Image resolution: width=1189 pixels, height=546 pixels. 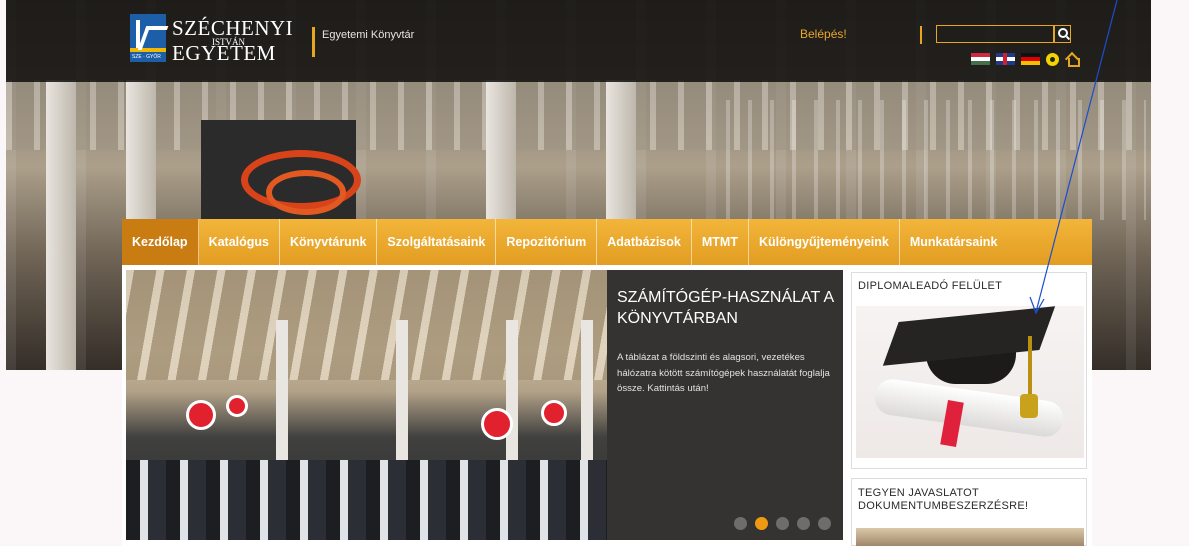 I want to click on university-logo: SZE · GYŐR SZÉCHENYI ISTVÁN EGYETEM, so click(x=211, y=39).